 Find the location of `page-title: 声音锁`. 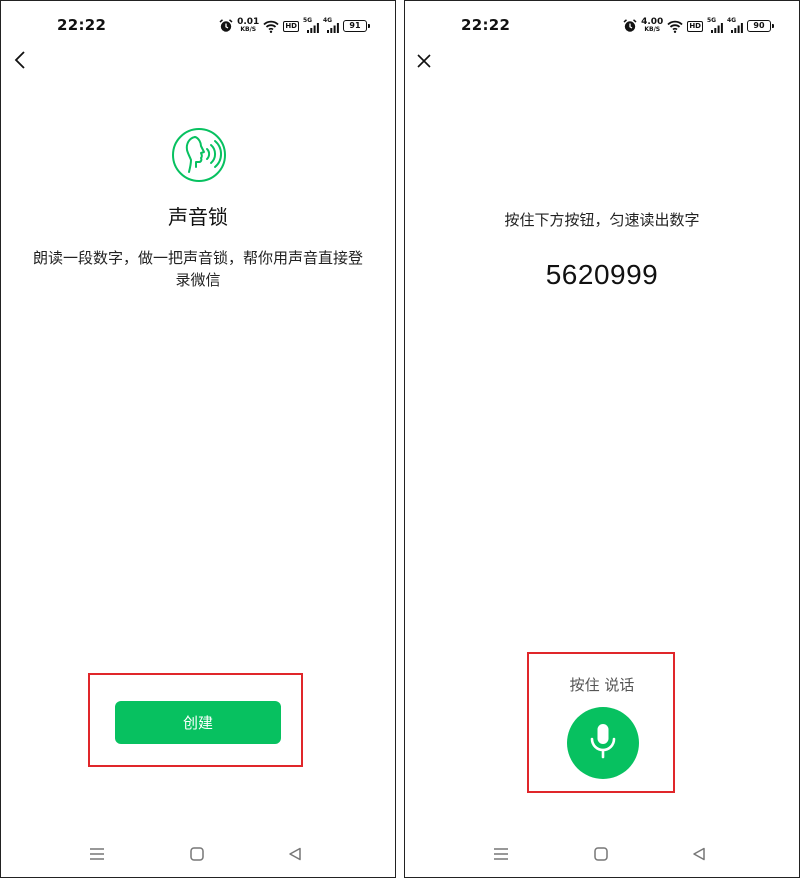

page-title: 声音锁 is located at coordinates (198, 217).